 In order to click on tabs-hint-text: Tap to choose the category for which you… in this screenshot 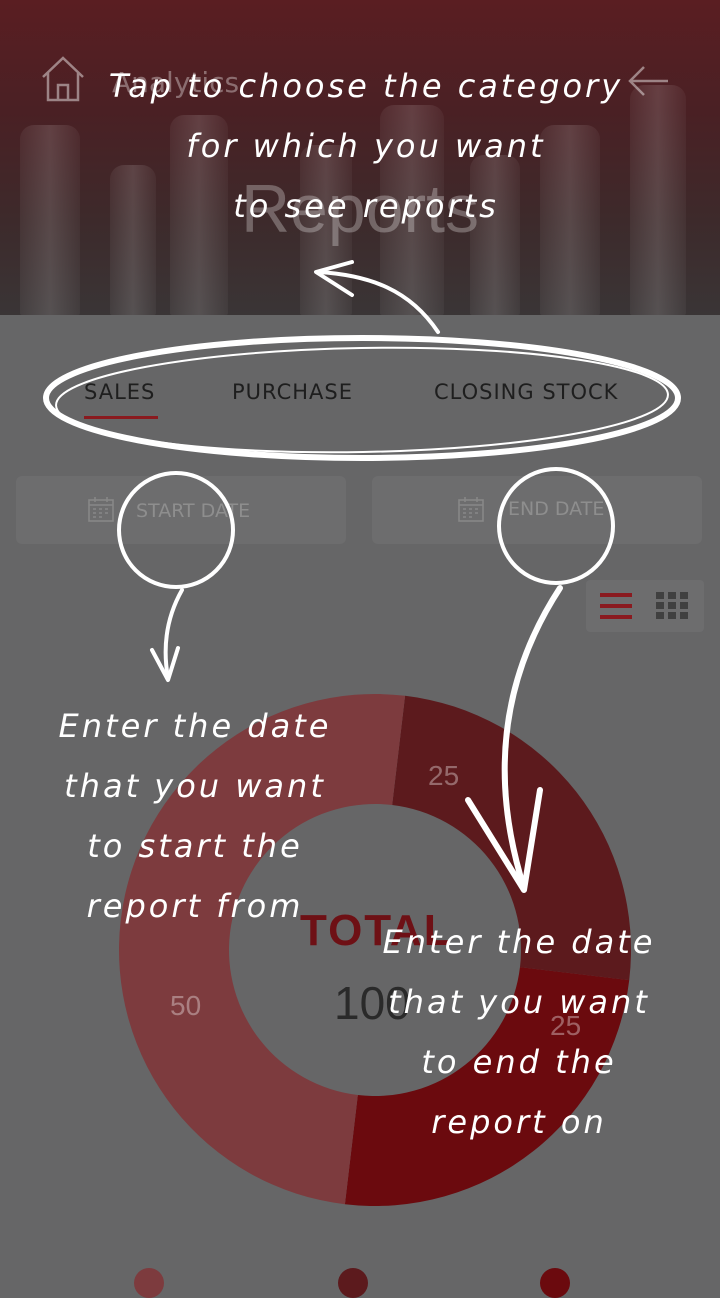, I will do `click(366, 146)`.